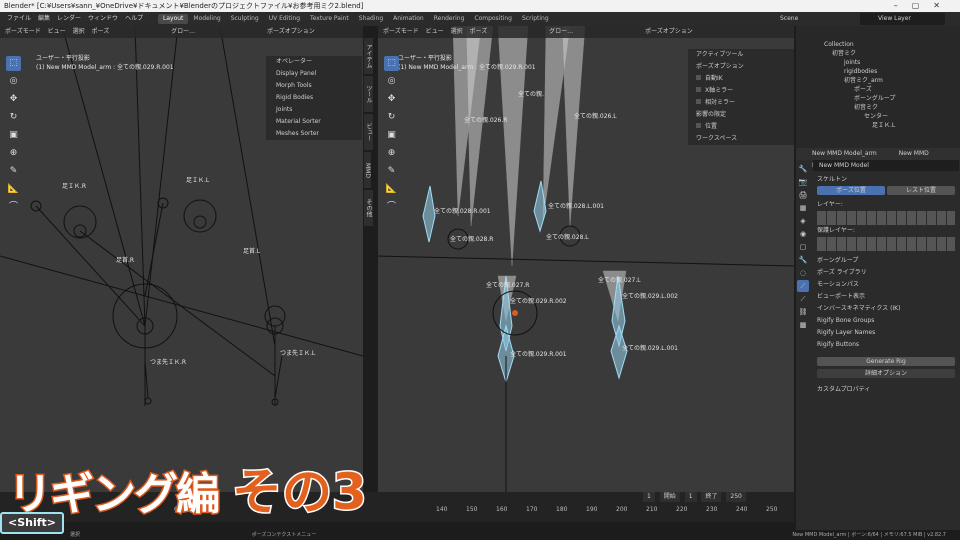  I want to click on object-icon: ▢, so click(803, 247).